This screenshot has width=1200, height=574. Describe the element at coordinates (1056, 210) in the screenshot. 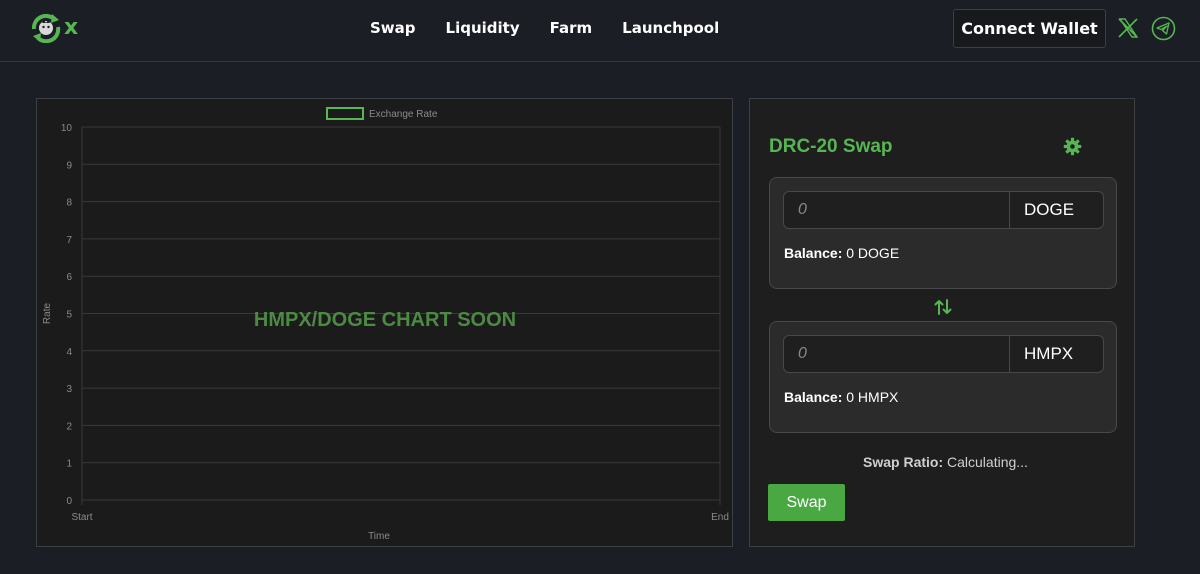

I see `from-token-select: DOGE` at that location.